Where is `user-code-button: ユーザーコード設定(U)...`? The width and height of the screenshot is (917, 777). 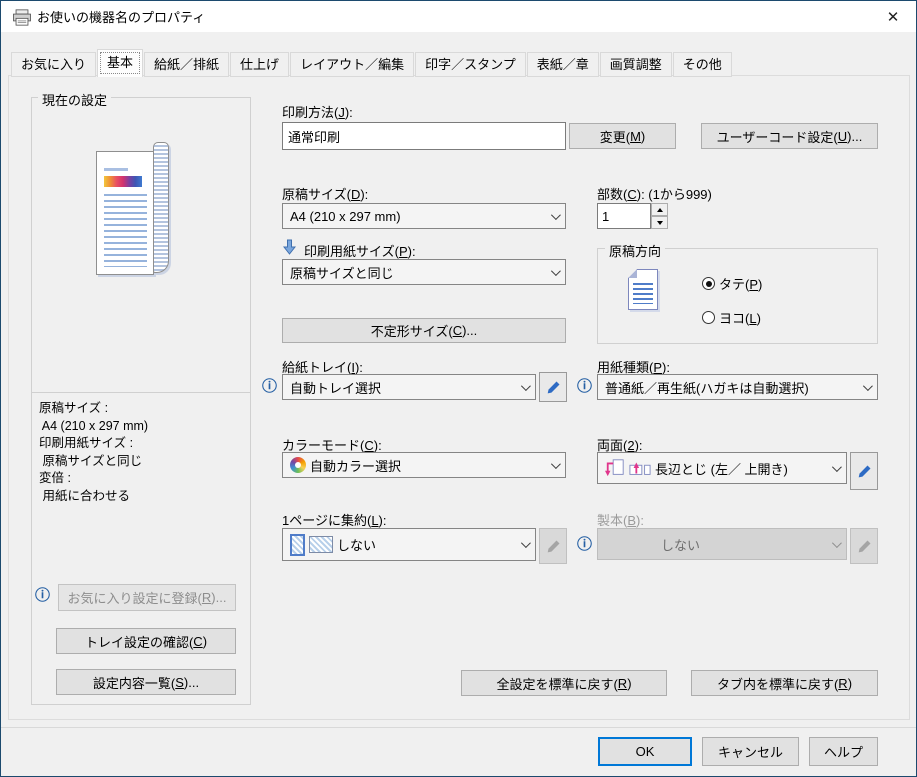 user-code-button: ユーザーコード設定(U)... is located at coordinates (789, 136).